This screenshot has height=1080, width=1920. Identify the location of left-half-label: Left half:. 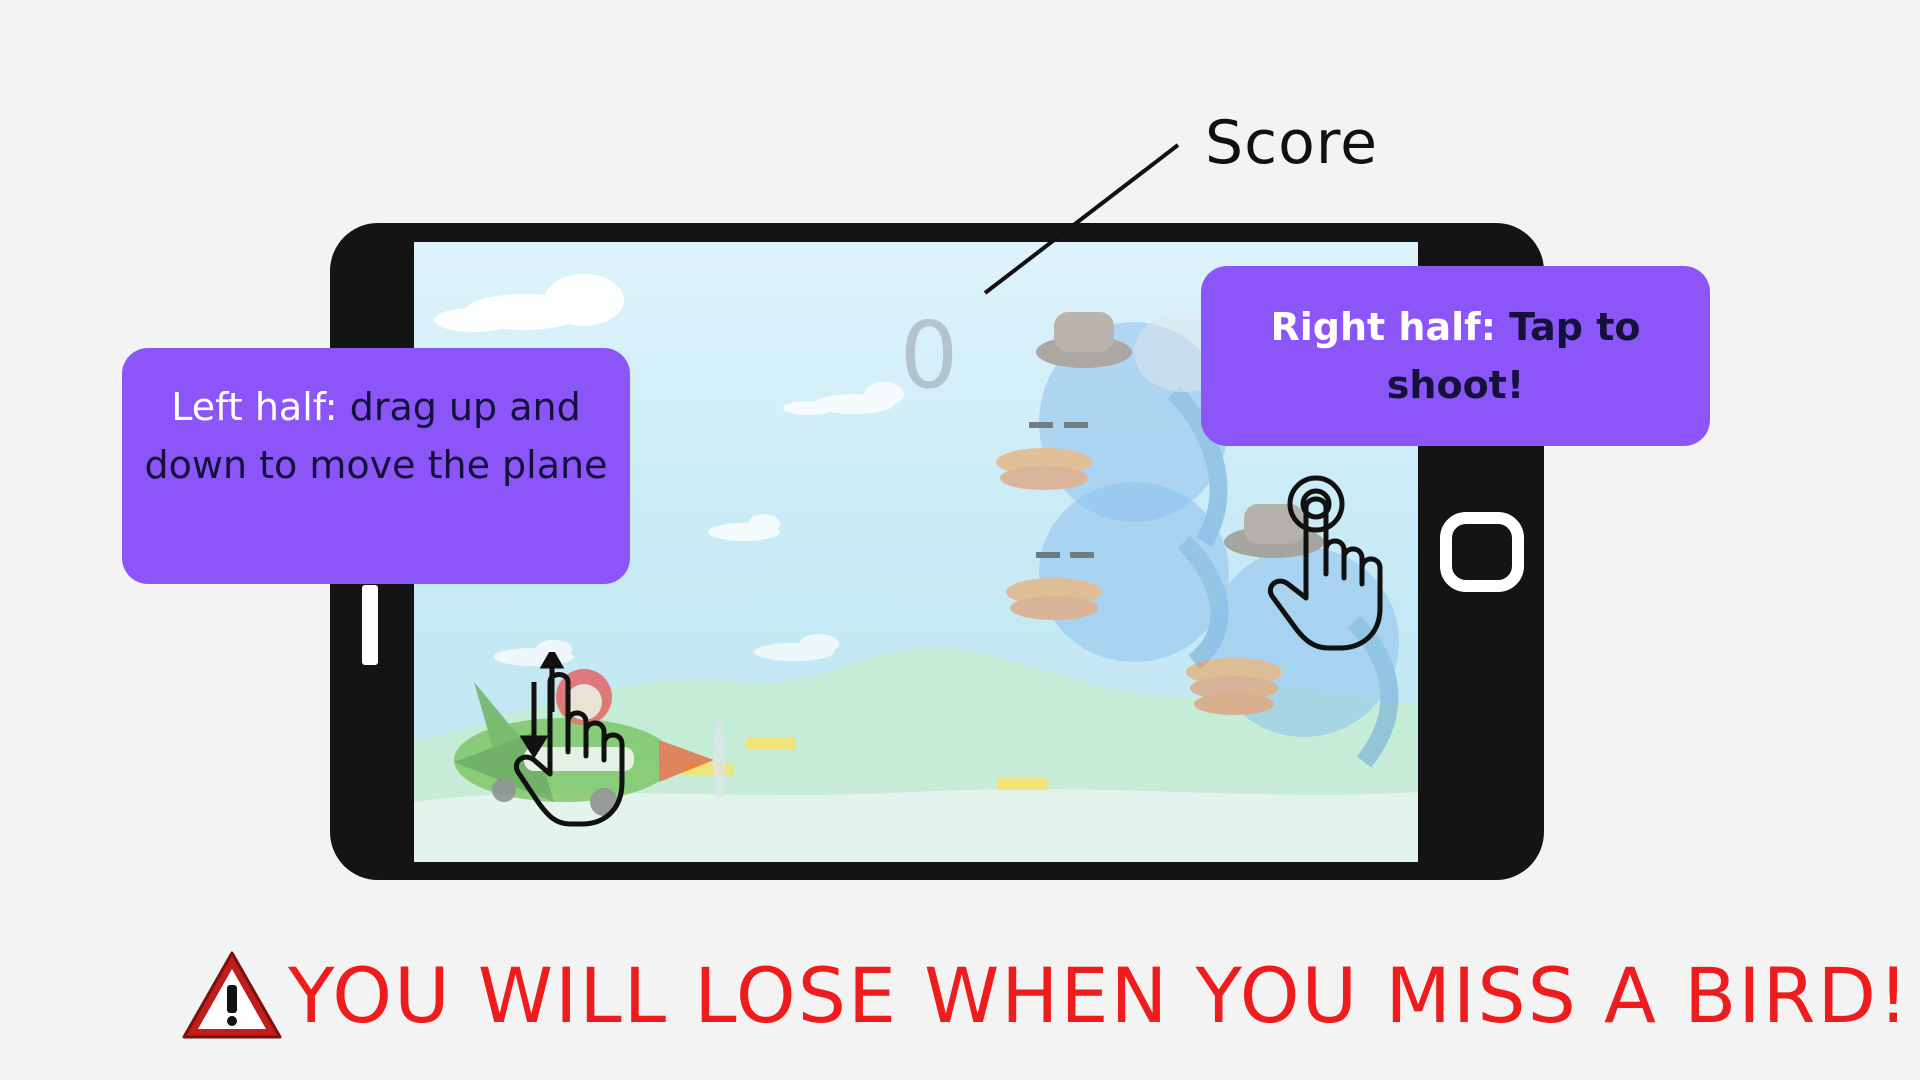
(254, 407).